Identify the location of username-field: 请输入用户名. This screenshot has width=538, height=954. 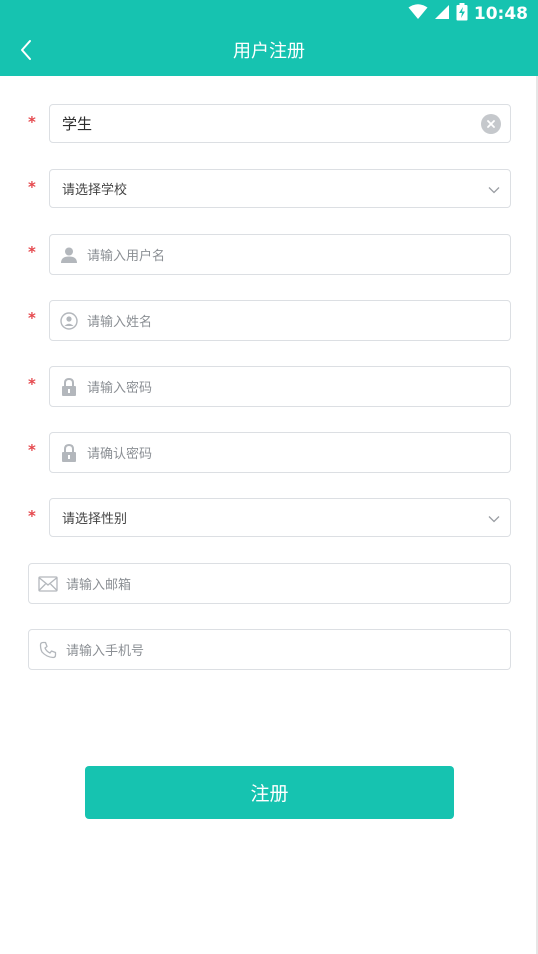
(280, 254).